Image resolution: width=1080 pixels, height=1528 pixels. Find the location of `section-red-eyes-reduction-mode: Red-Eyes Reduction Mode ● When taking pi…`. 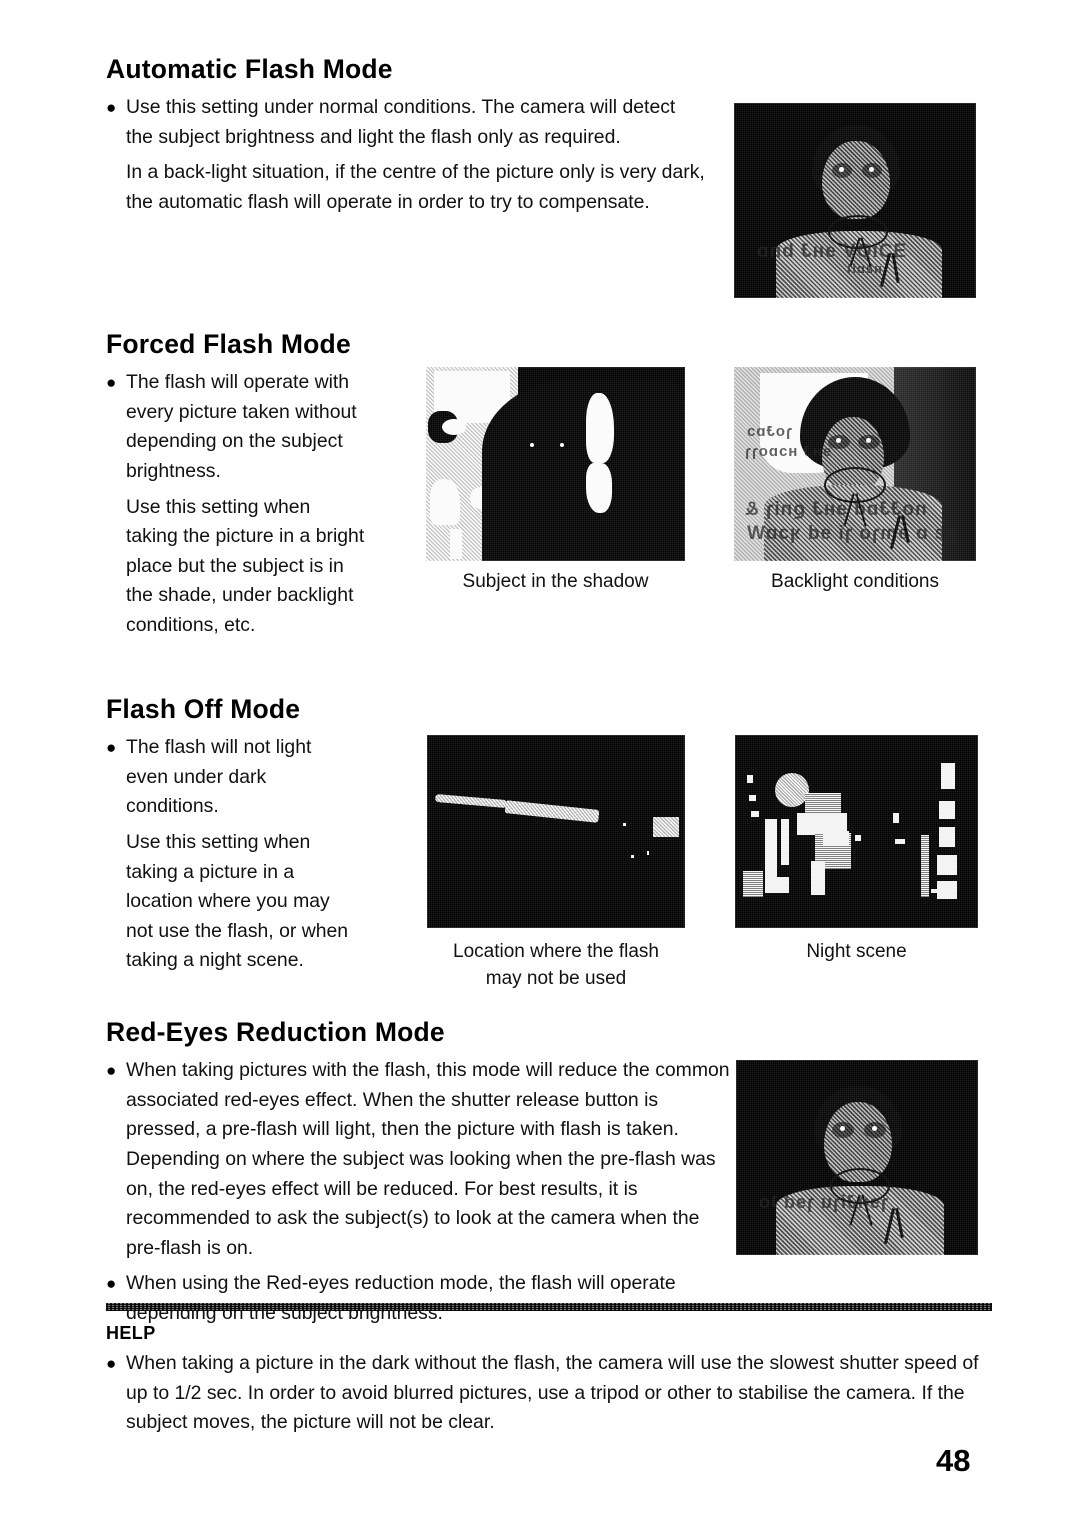

section-red-eyes-reduction-mode: Red-Eyes Reduction Mode ● When taking pi… is located at coordinates (418, 1172).